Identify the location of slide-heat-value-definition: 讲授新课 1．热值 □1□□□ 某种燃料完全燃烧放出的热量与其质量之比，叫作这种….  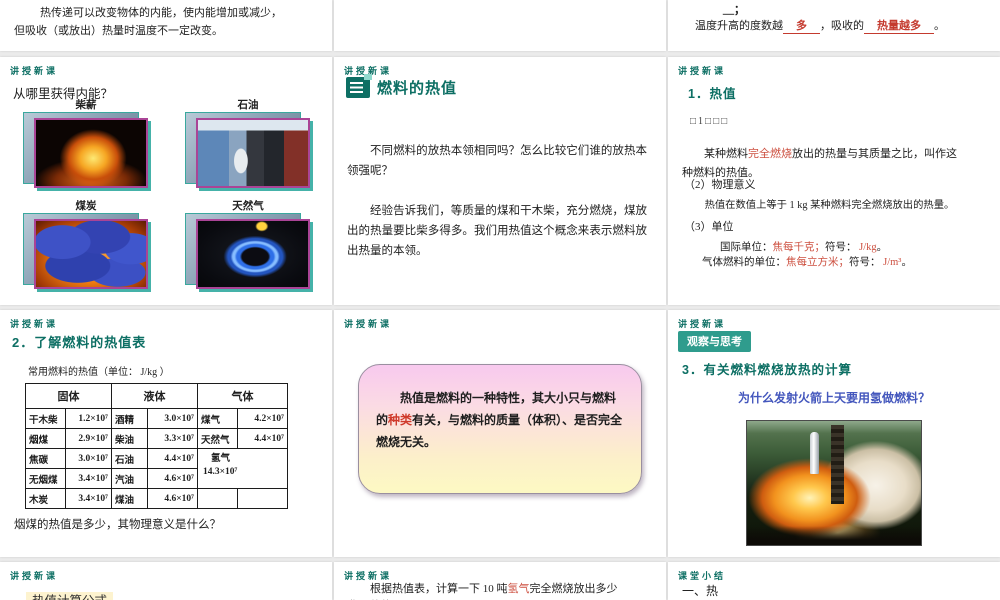
(834, 181).